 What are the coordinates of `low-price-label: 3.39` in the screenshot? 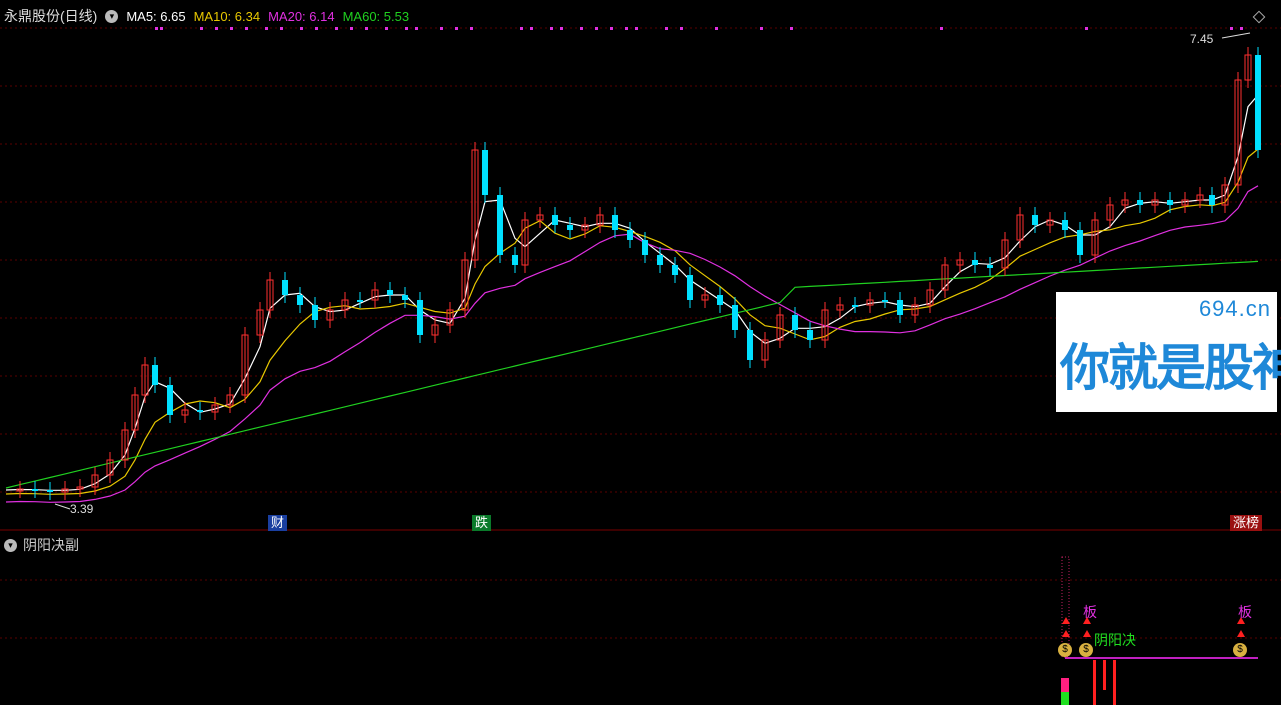 It's located at (74, 509).